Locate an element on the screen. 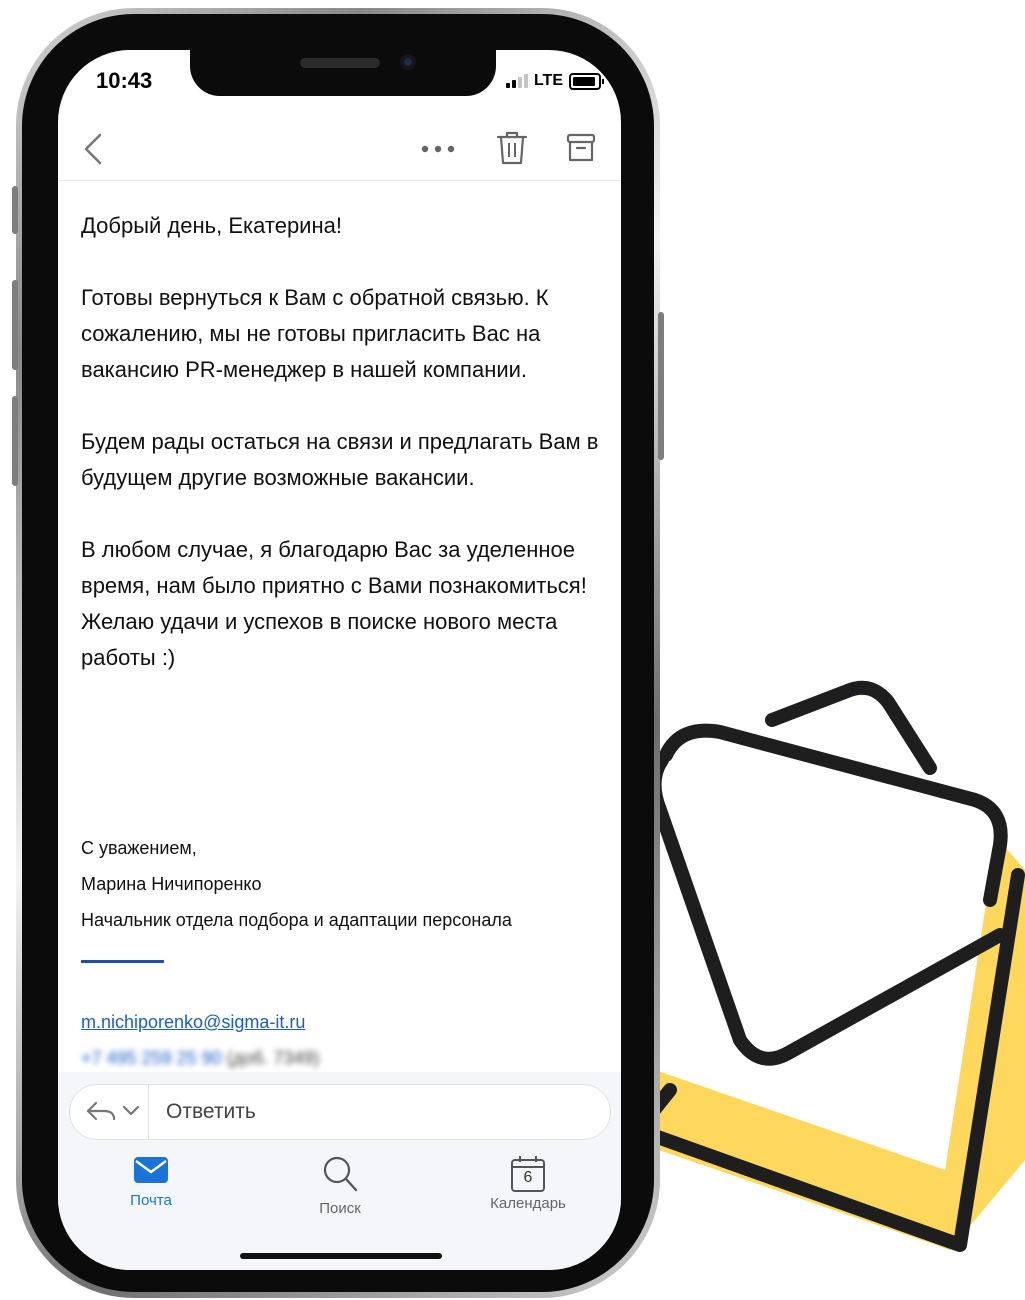 The height and width of the screenshot is (1300, 1025). status-time: 10:43 is located at coordinates (124, 80).